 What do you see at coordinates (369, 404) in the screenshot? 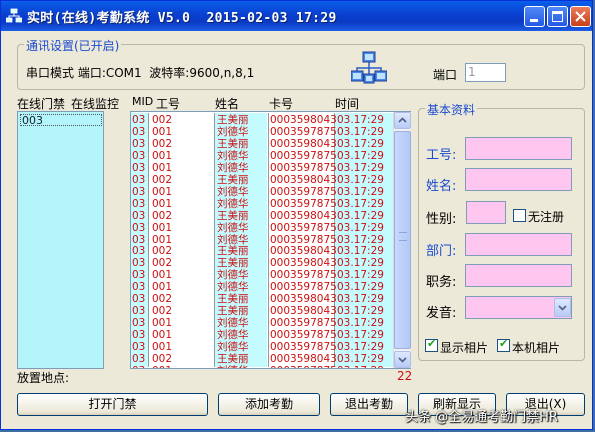
I see `exit-attendance-button: 退出考勤` at bounding box center [369, 404].